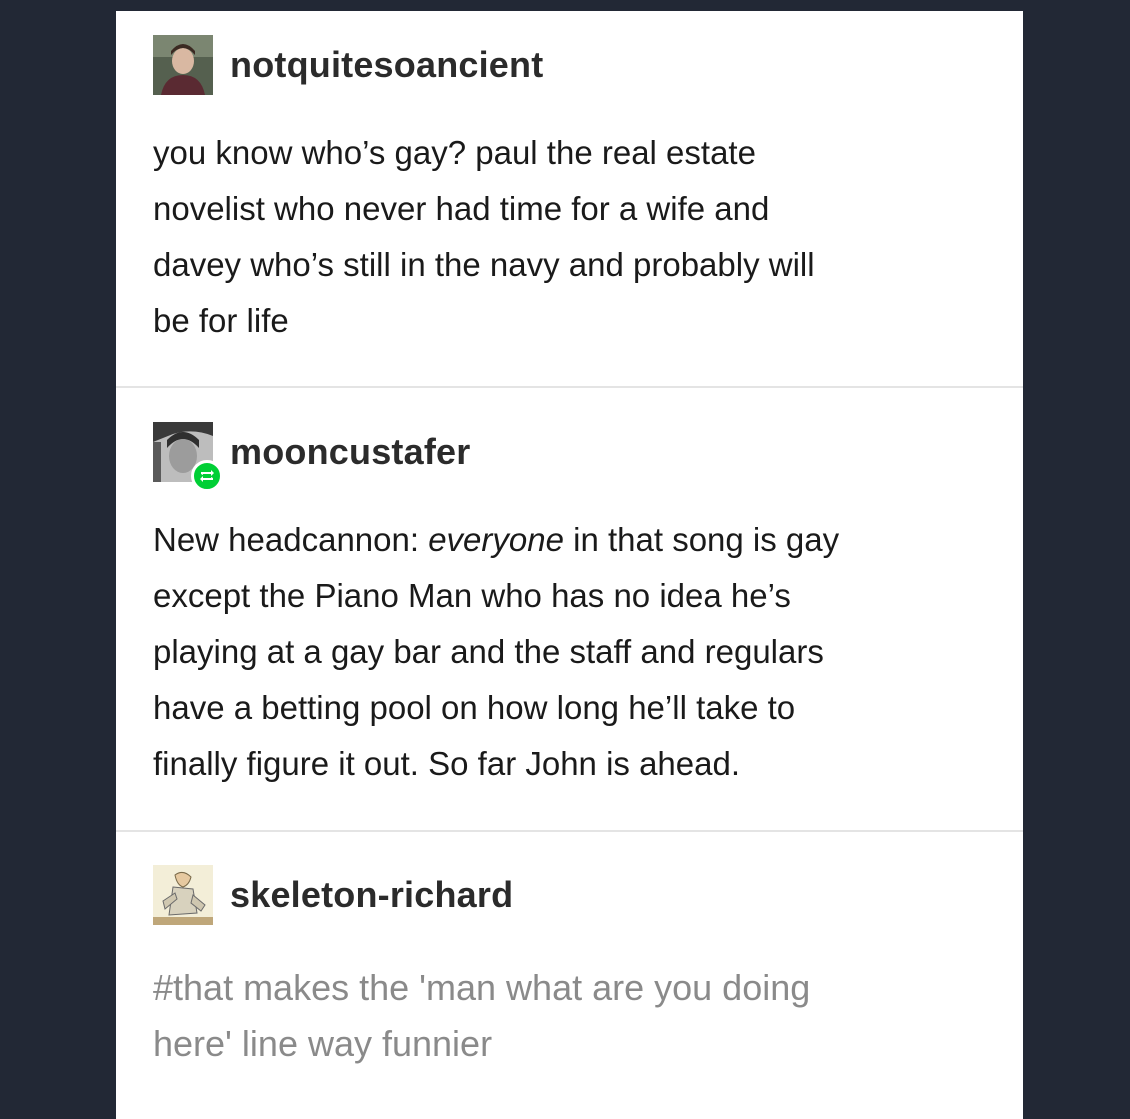 The width and height of the screenshot is (1130, 1119). Describe the element at coordinates (291, 539) in the screenshot. I see `post-text-segment: New headcannon:` at that location.